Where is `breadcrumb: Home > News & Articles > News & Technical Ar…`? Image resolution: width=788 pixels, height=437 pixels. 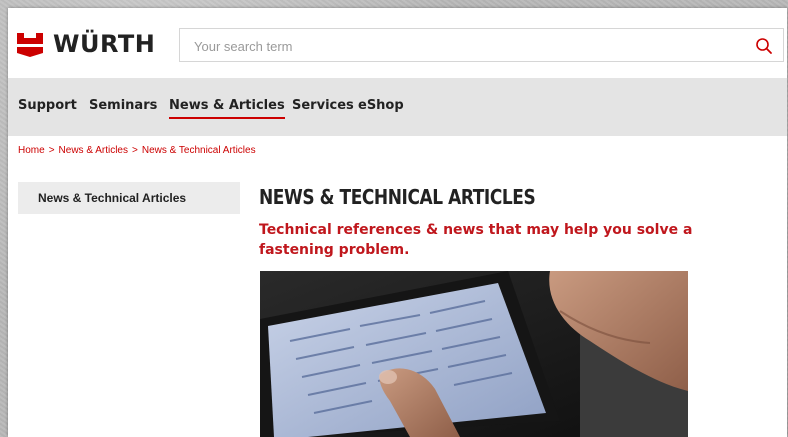 breadcrumb: Home > News & Articles > News & Technical Ar… is located at coordinates (137, 150).